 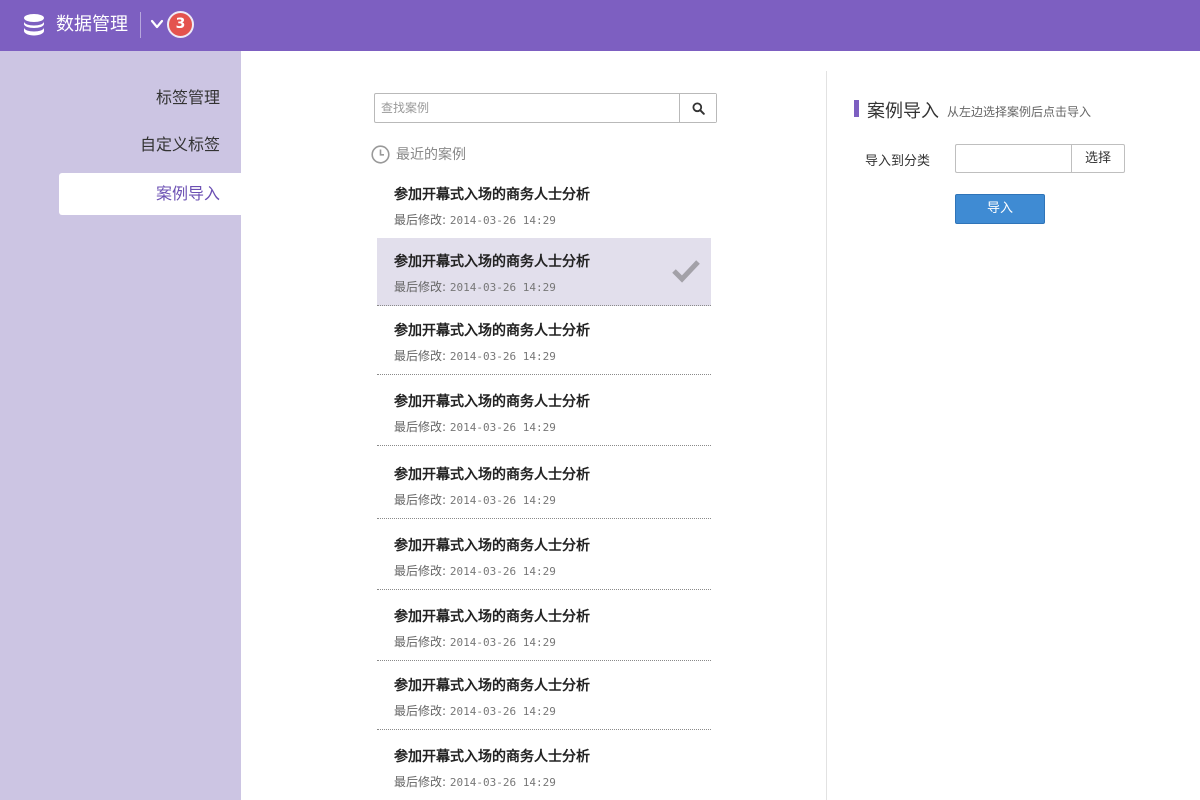 I want to click on checkmark-icon, so click(x=686, y=271).